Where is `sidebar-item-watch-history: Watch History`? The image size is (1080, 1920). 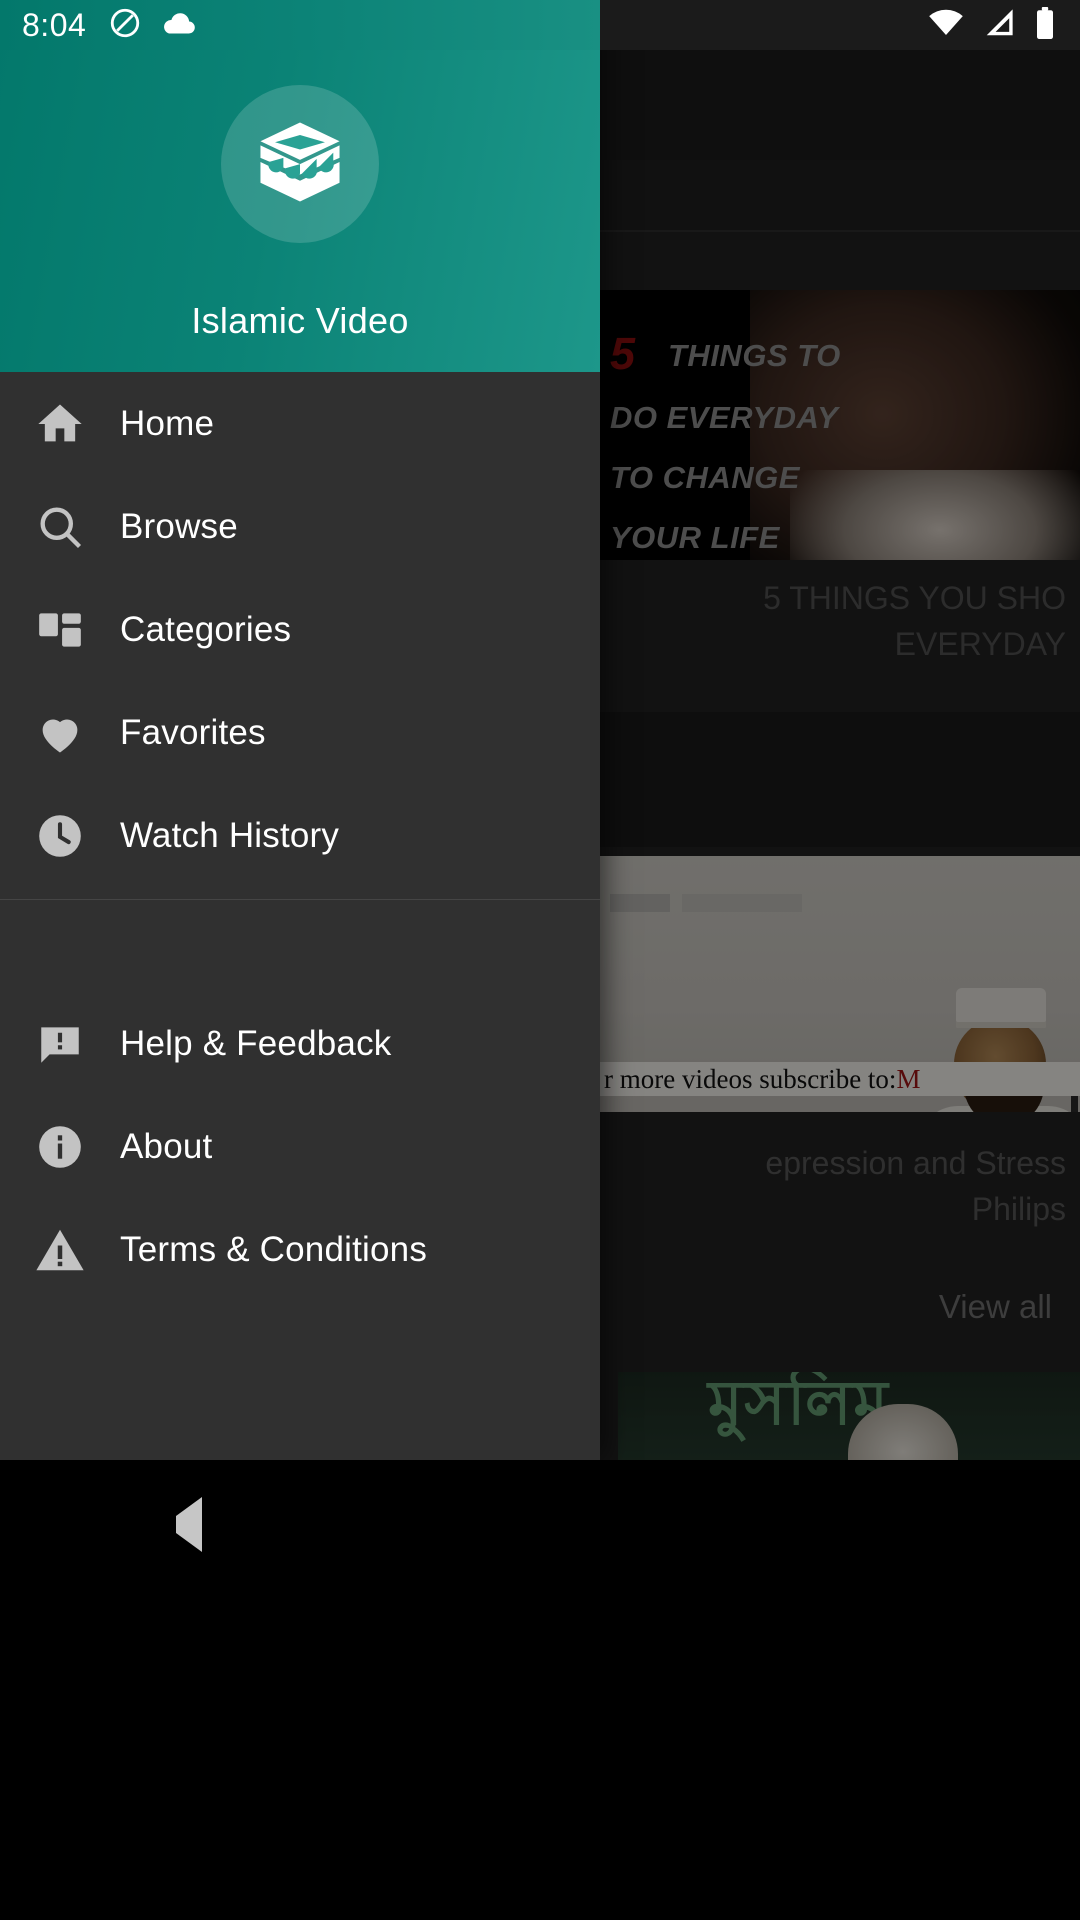
sidebar-item-watch-history: Watch History is located at coordinates (300, 835).